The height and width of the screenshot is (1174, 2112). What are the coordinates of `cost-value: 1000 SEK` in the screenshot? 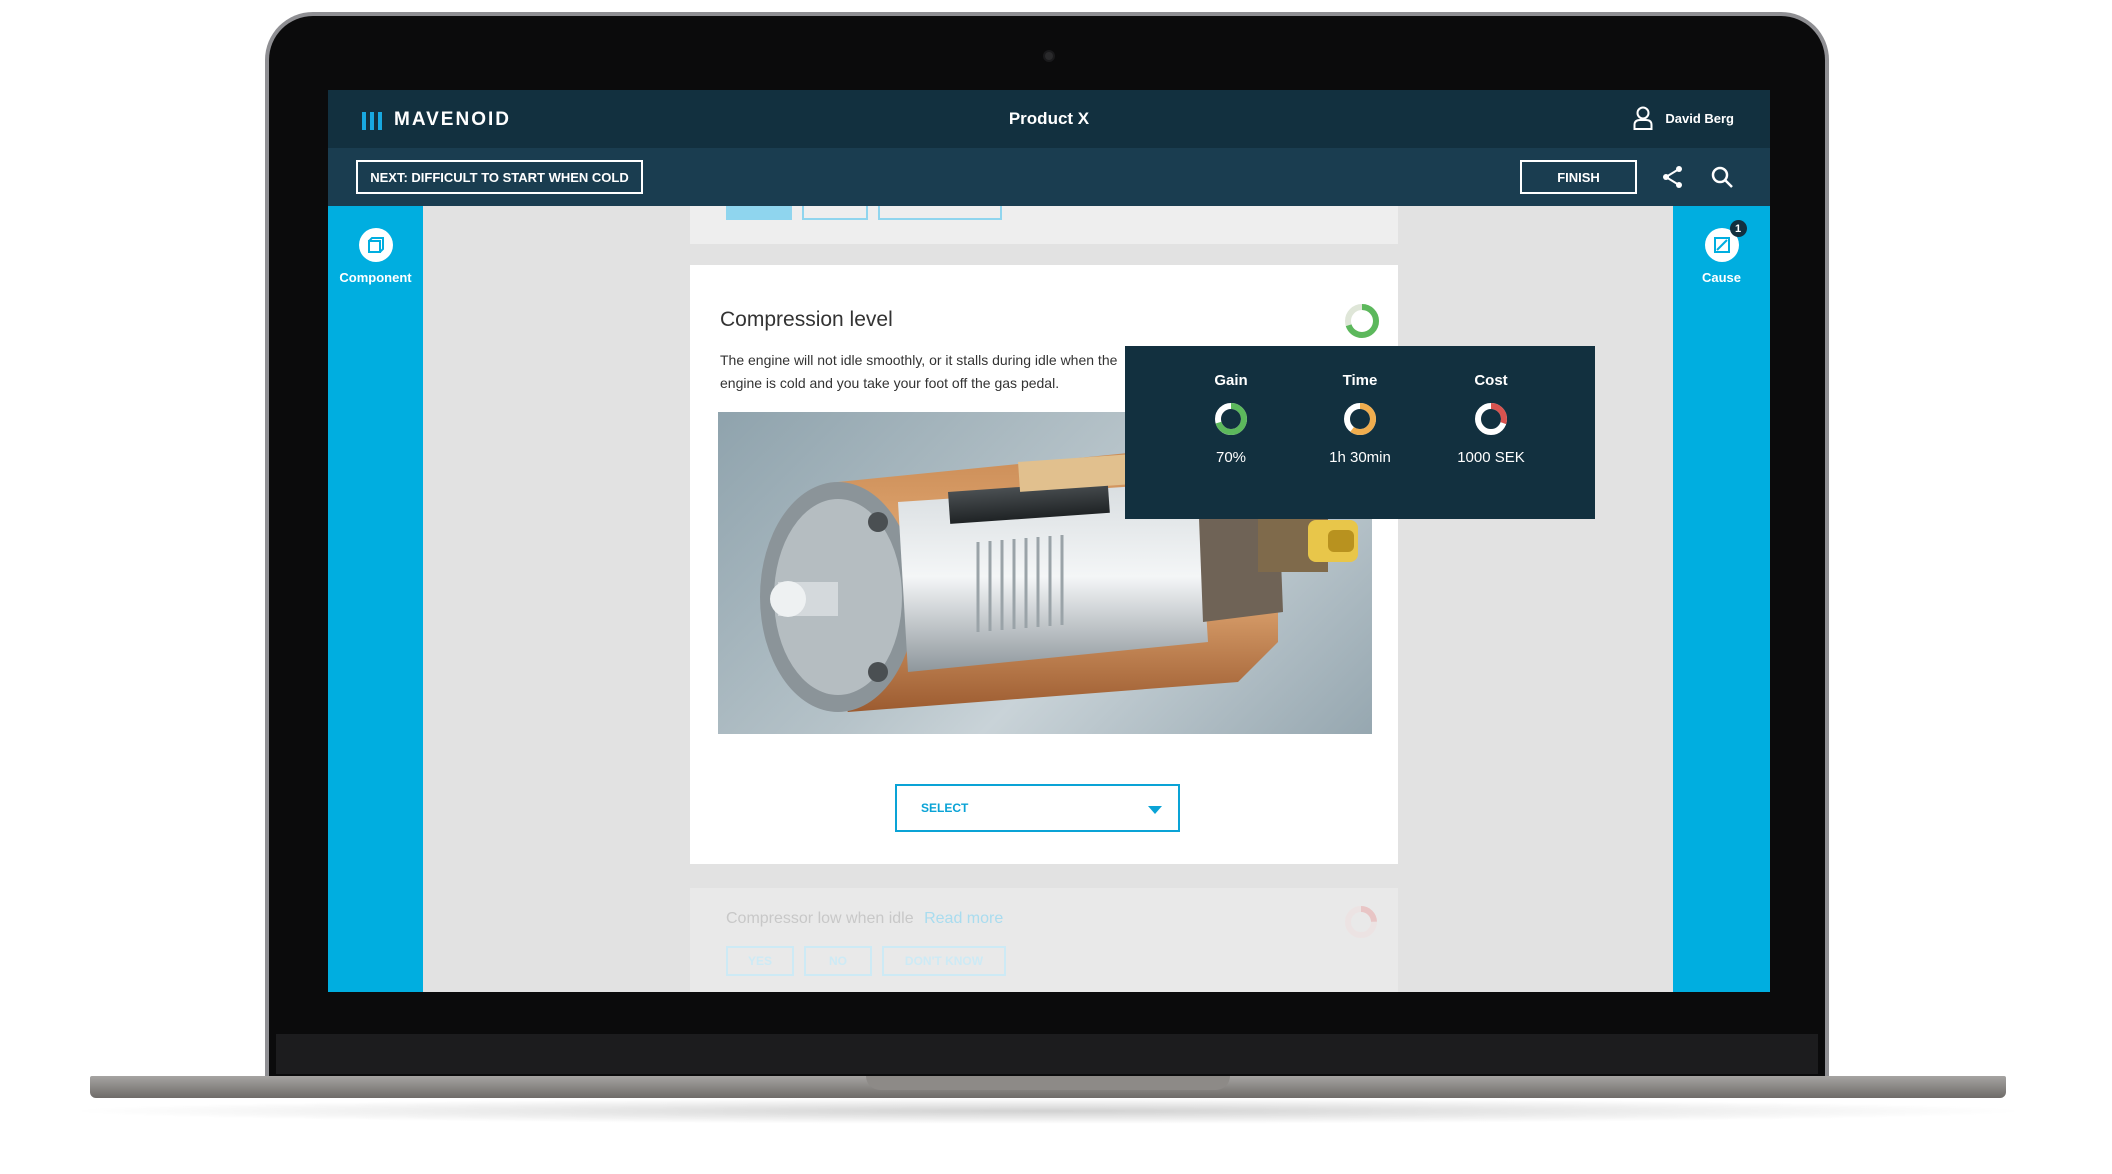 It's located at (1491, 457).